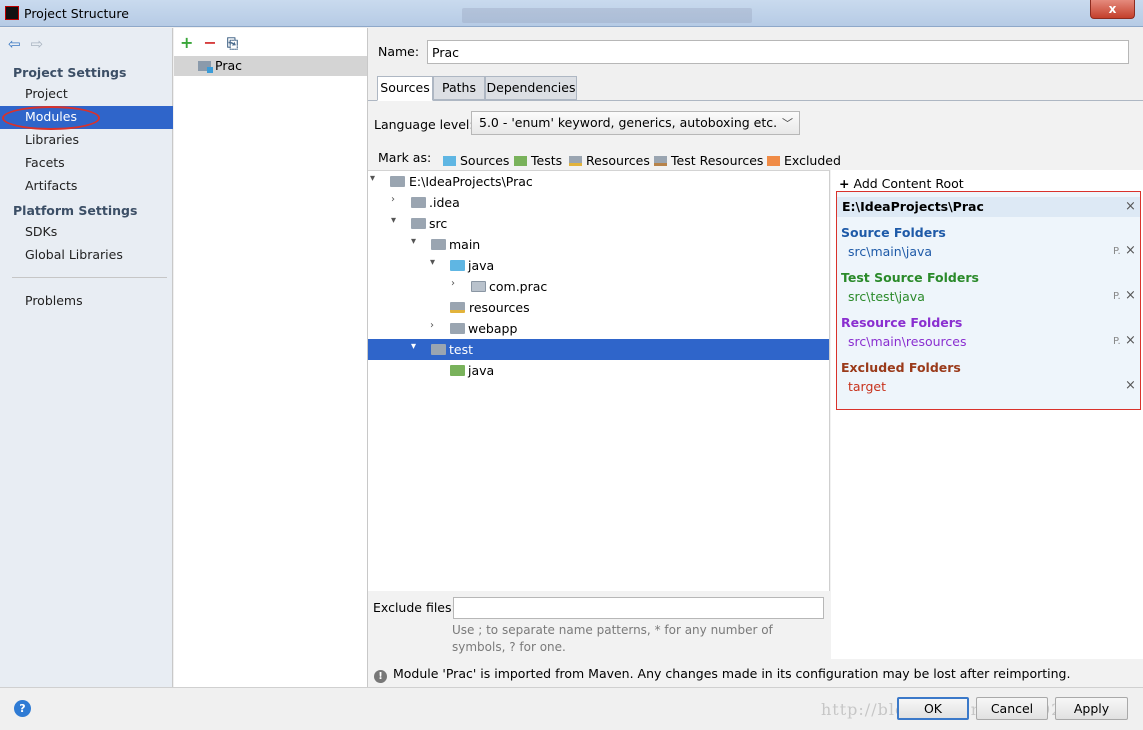 This screenshot has width=1143, height=730. Describe the element at coordinates (867, 386) in the screenshot. I see `excluded-folder-path: target` at that location.